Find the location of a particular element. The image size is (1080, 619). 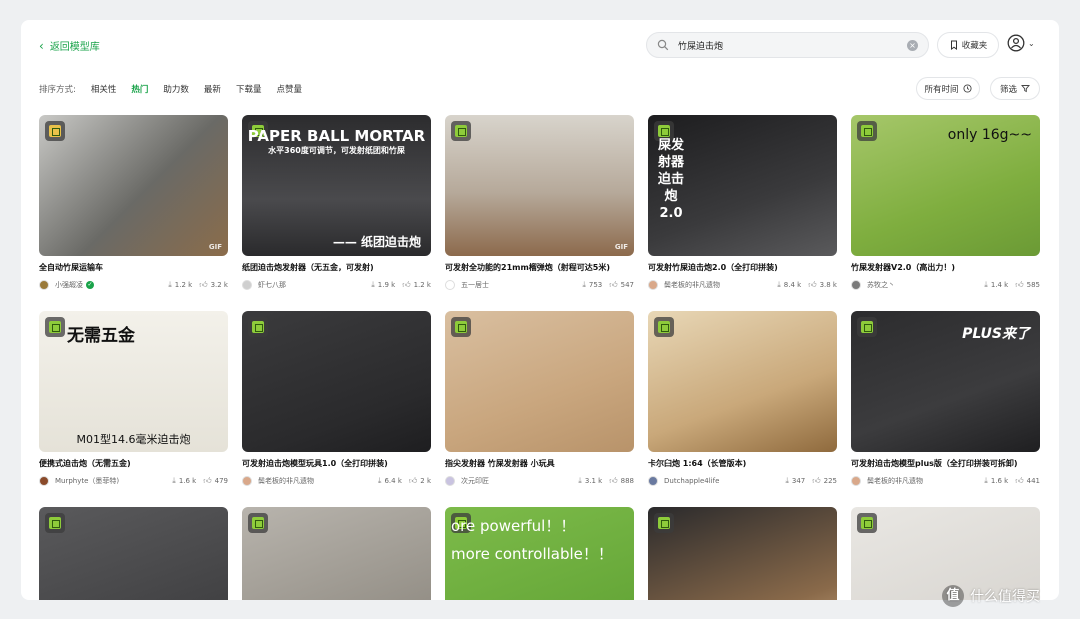

bookmark-icon is located at coordinates (953, 45).